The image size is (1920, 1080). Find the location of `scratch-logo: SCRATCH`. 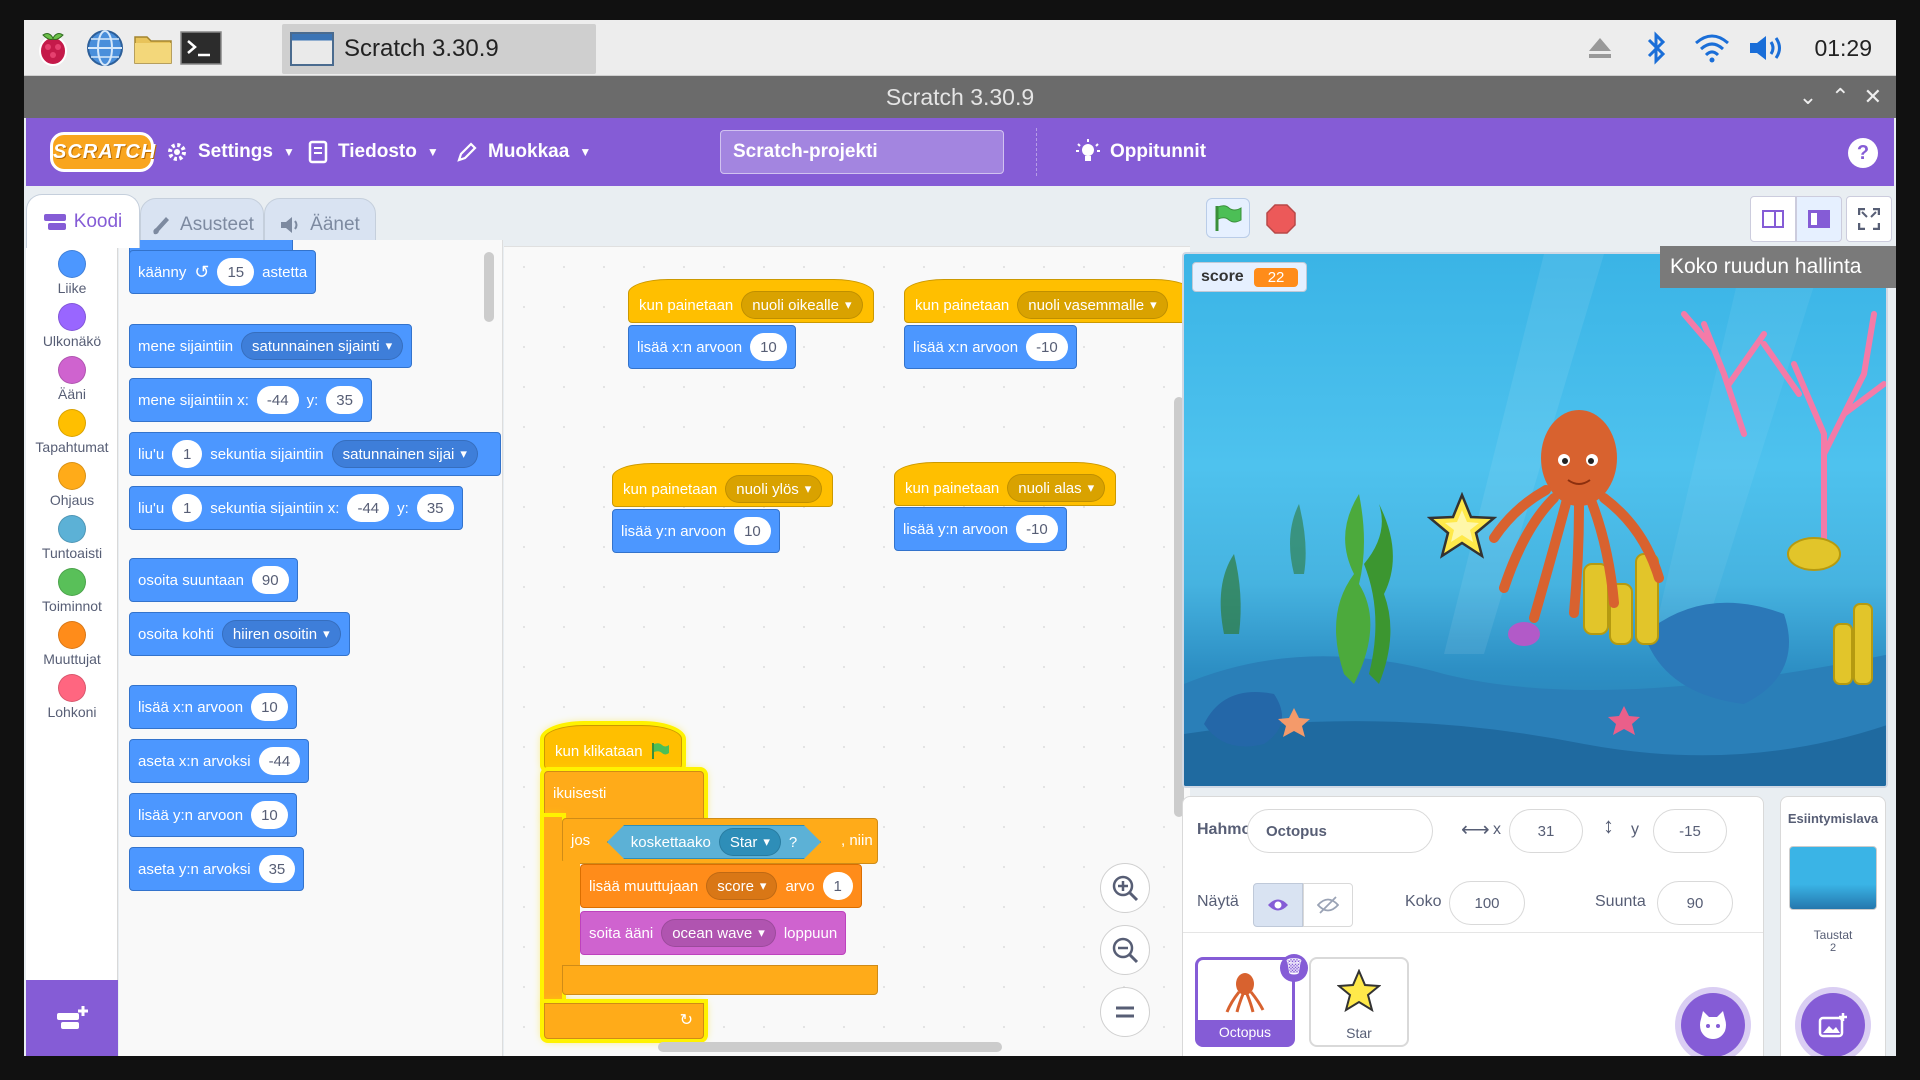

scratch-logo: SCRATCH is located at coordinates (102, 152).